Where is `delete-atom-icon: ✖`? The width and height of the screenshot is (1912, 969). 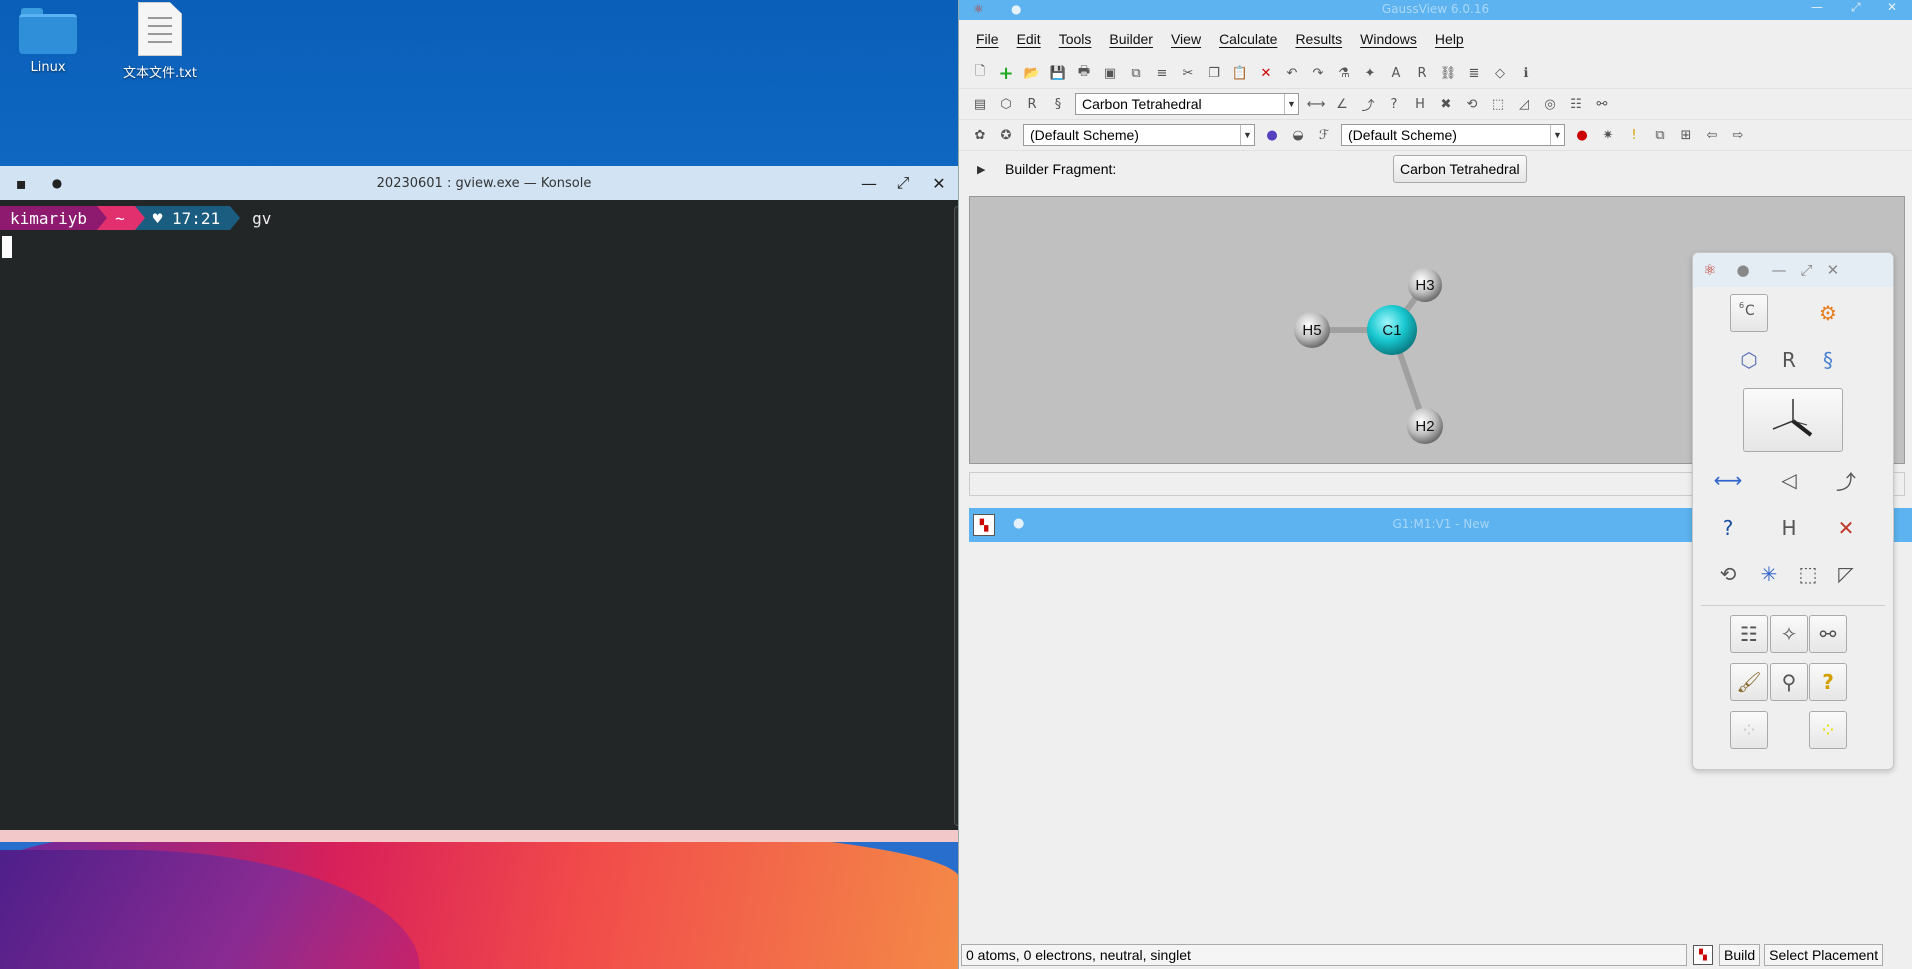
delete-atom-icon: ✖ is located at coordinates (1446, 104).